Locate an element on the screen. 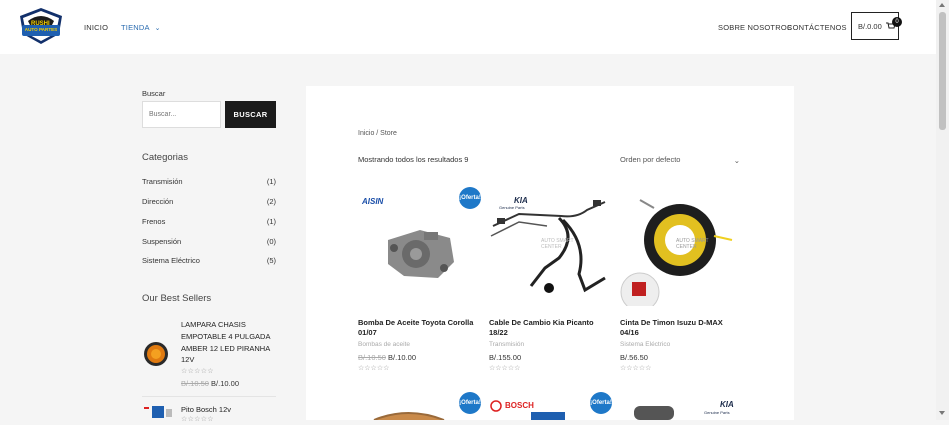 The width and height of the screenshot is (949, 425). nav-tienda-label: TIENDA is located at coordinates (135, 27).